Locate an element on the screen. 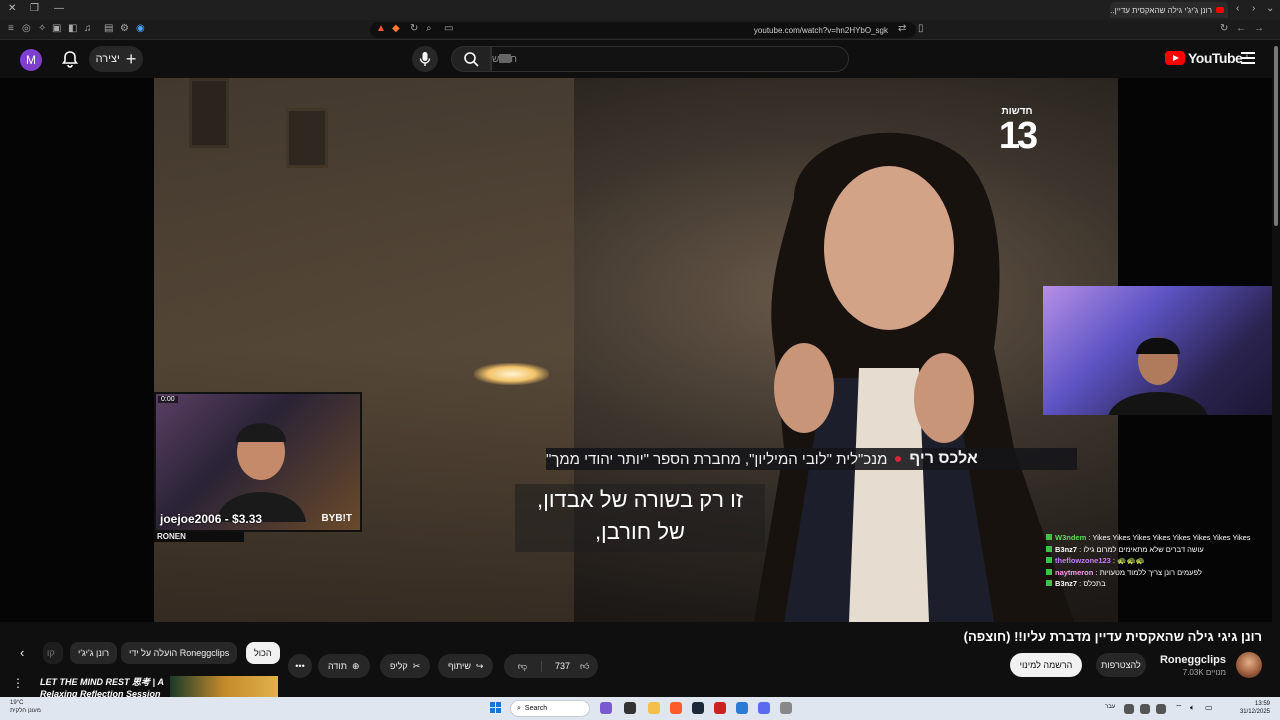 This screenshot has height=720, width=1280. clip-button: קליפ ✂ is located at coordinates (405, 666).